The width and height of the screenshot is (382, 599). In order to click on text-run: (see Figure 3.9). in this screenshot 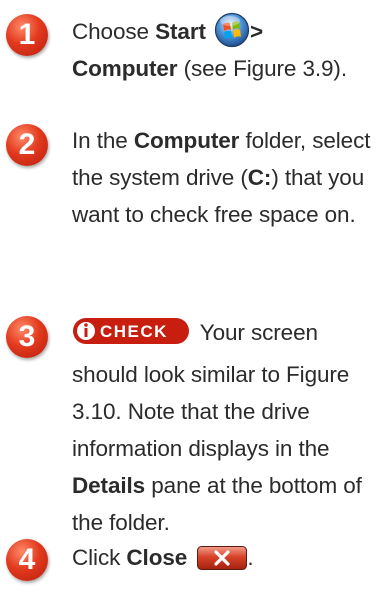, I will do `click(262, 68)`.